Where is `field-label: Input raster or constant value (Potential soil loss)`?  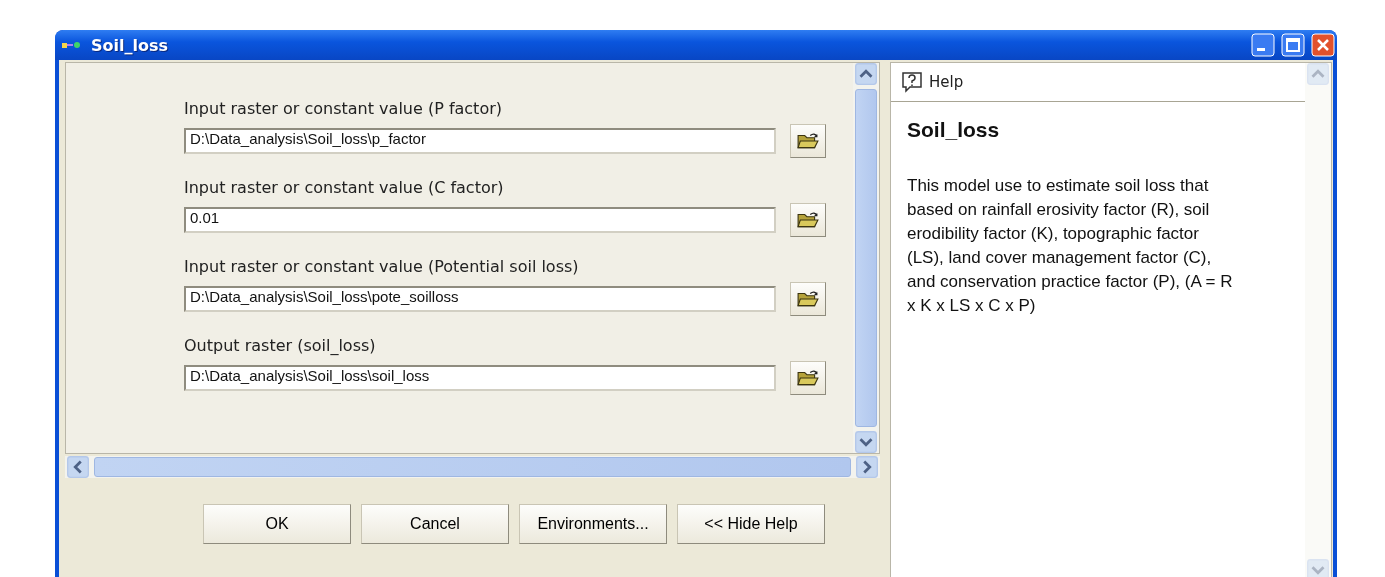 field-label: Input raster or constant value (Potential soil loss) is located at coordinates (381, 266).